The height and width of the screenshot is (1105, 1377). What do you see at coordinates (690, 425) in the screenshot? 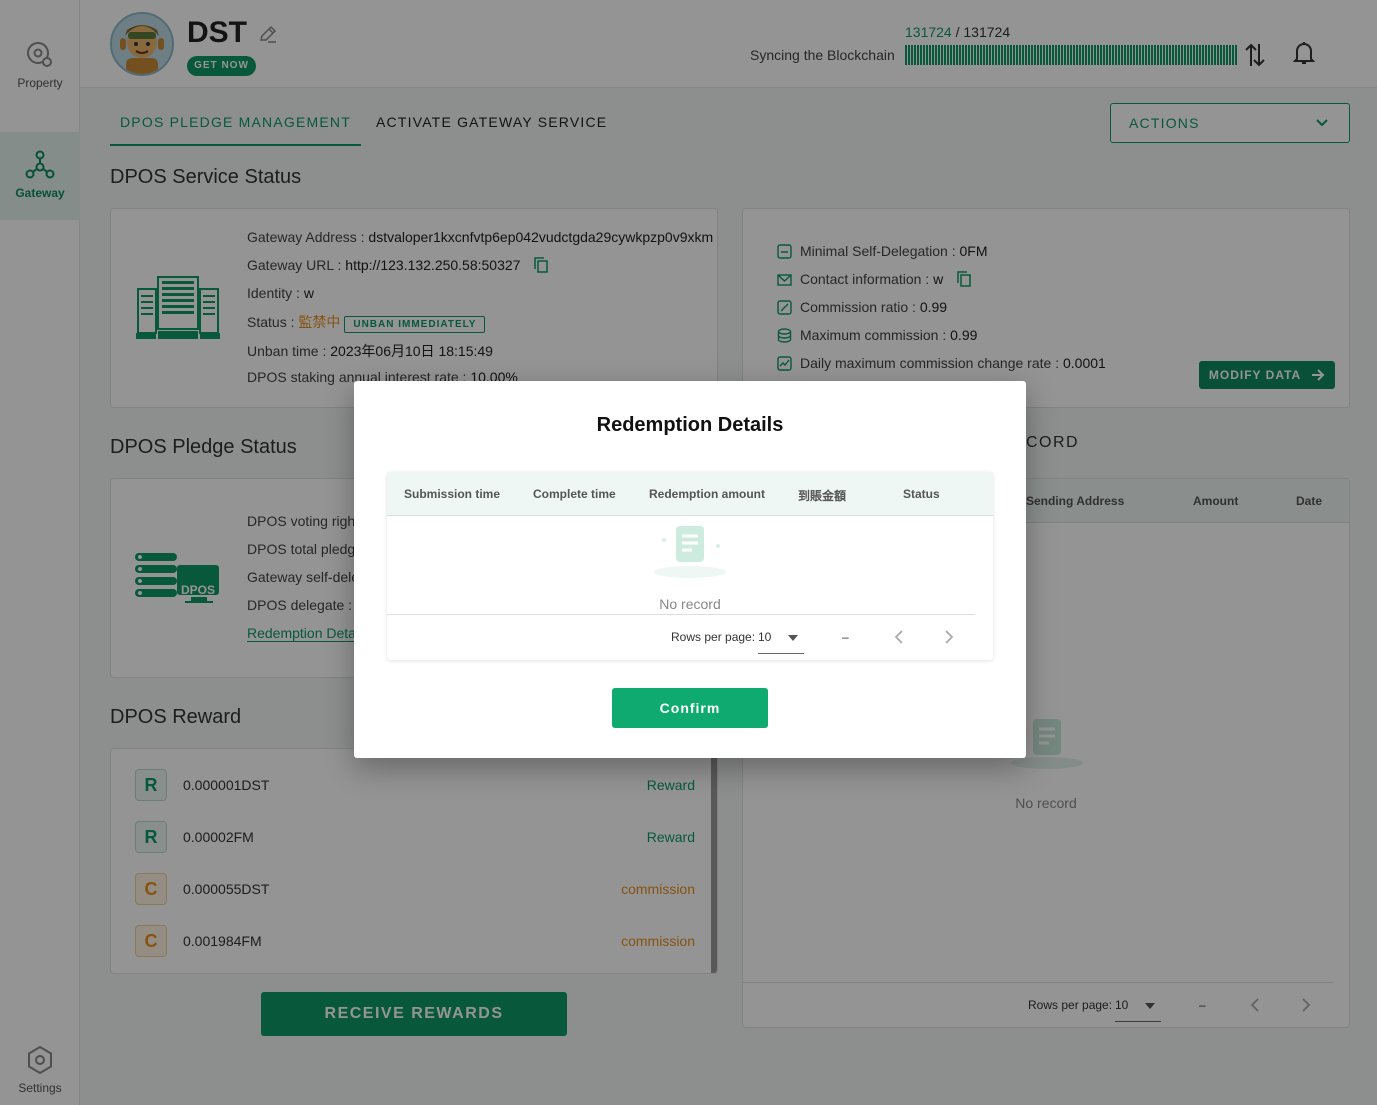
I see `dialog-title: Redemption Details` at bounding box center [690, 425].